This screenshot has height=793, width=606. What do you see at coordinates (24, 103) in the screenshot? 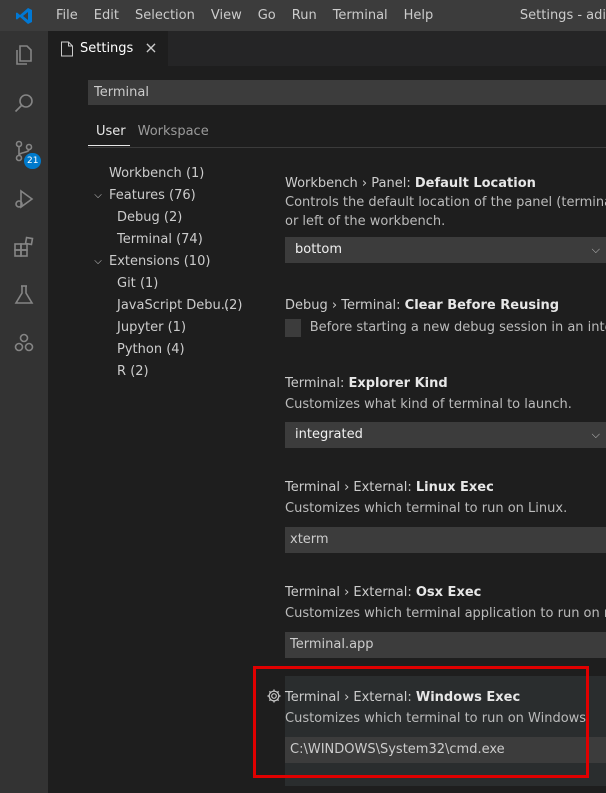
I see `search-icon` at bounding box center [24, 103].